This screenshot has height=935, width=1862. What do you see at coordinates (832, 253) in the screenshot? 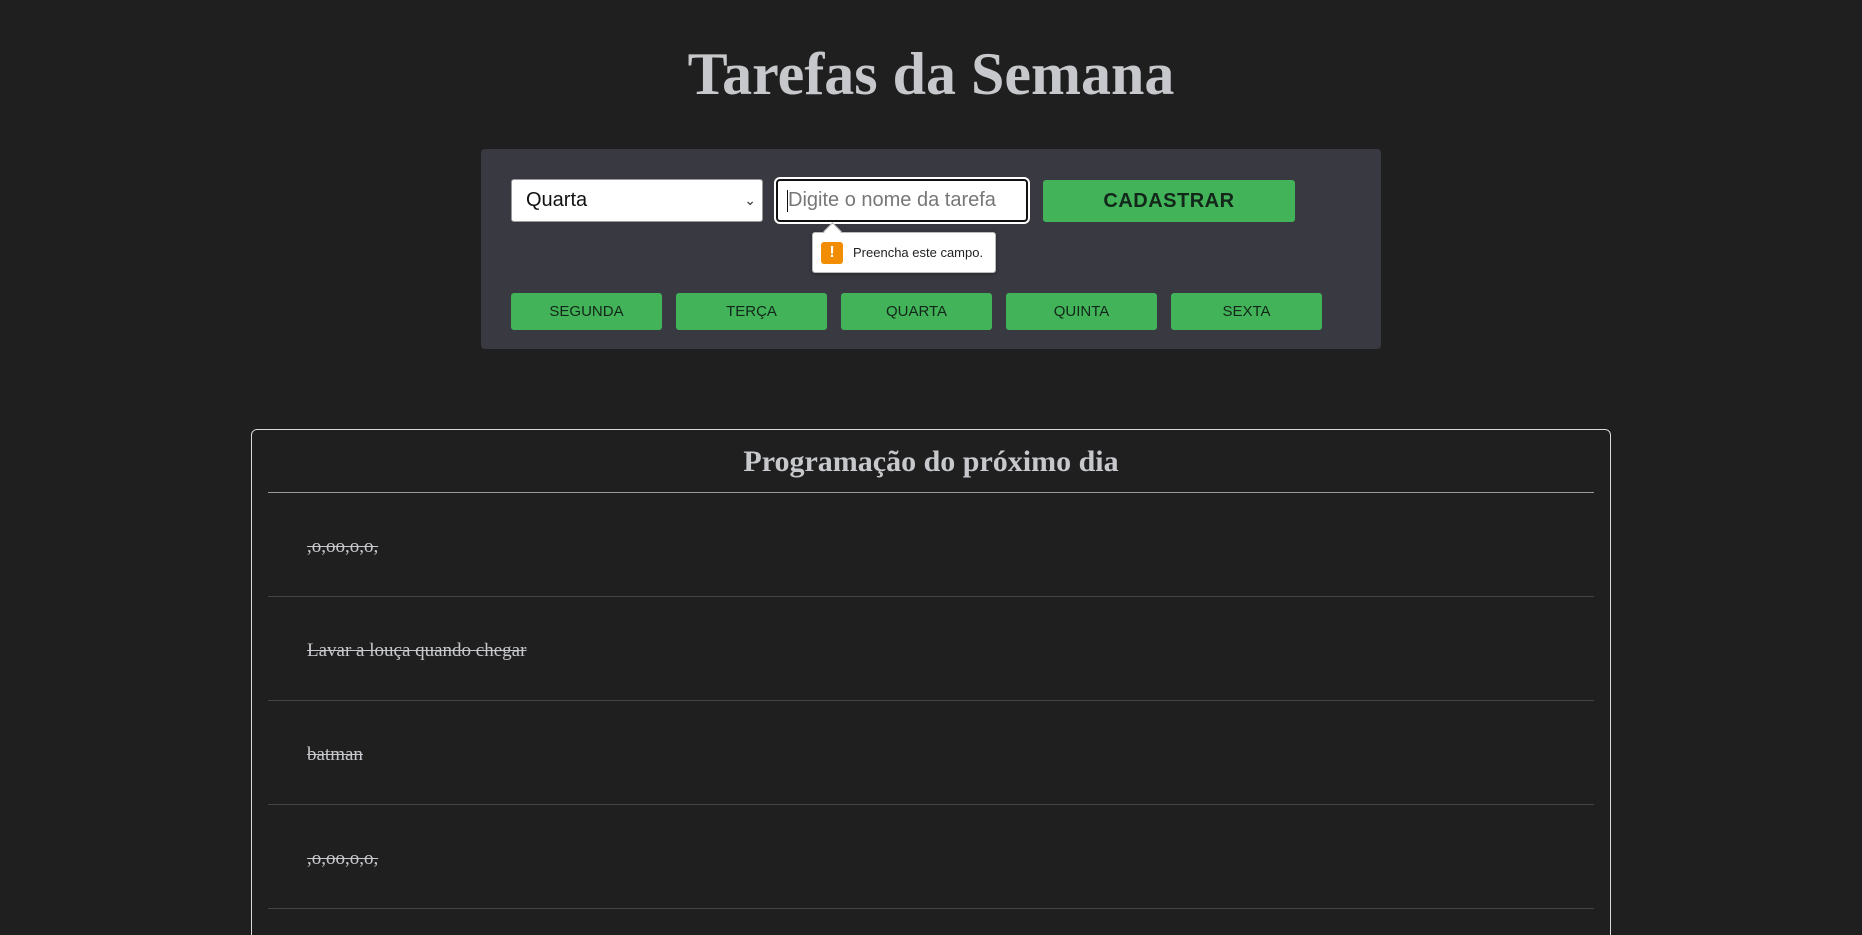
I see `warning-icon: !` at bounding box center [832, 253].